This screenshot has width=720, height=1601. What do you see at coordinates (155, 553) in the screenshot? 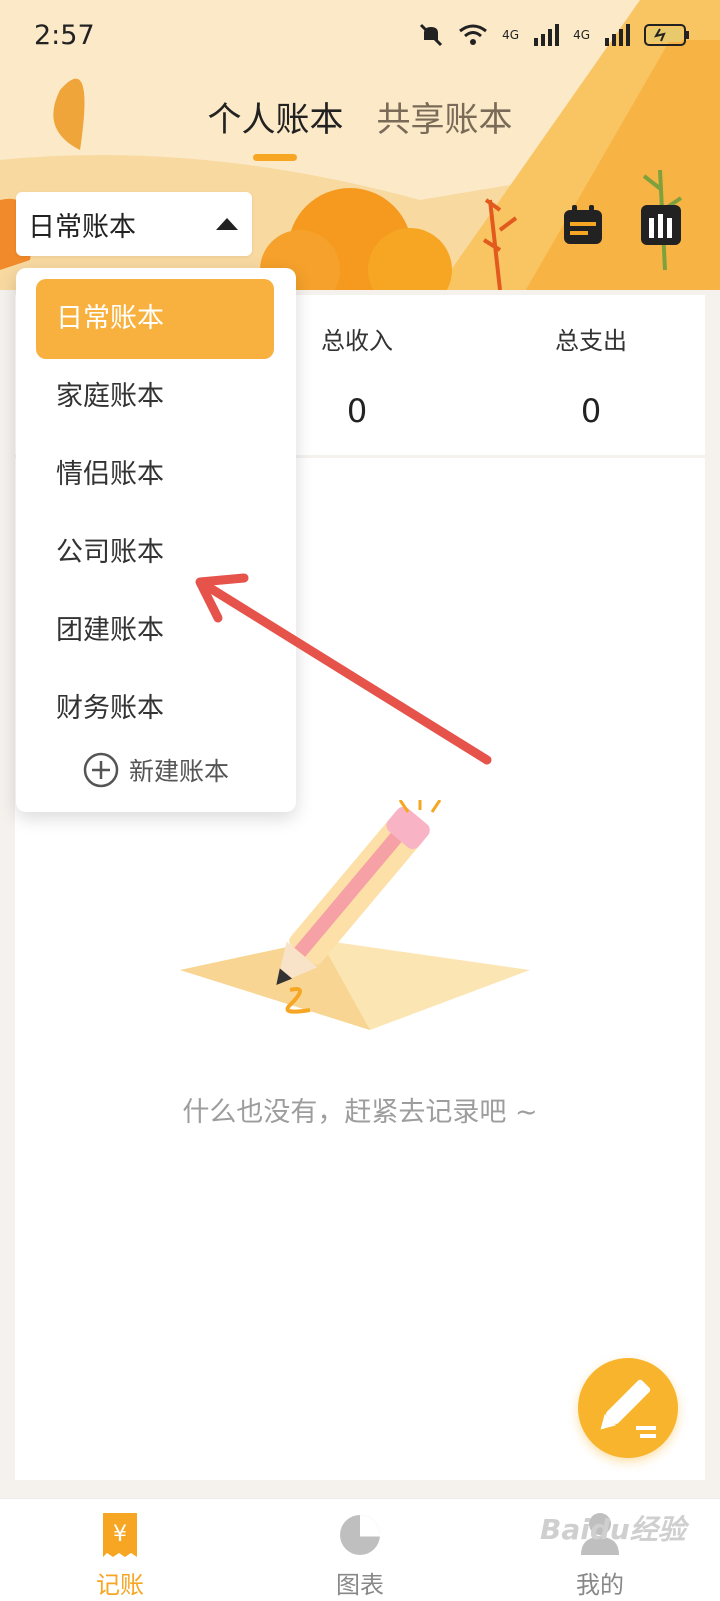
I see `book-option-company: 公司账本` at bounding box center [155, 553].